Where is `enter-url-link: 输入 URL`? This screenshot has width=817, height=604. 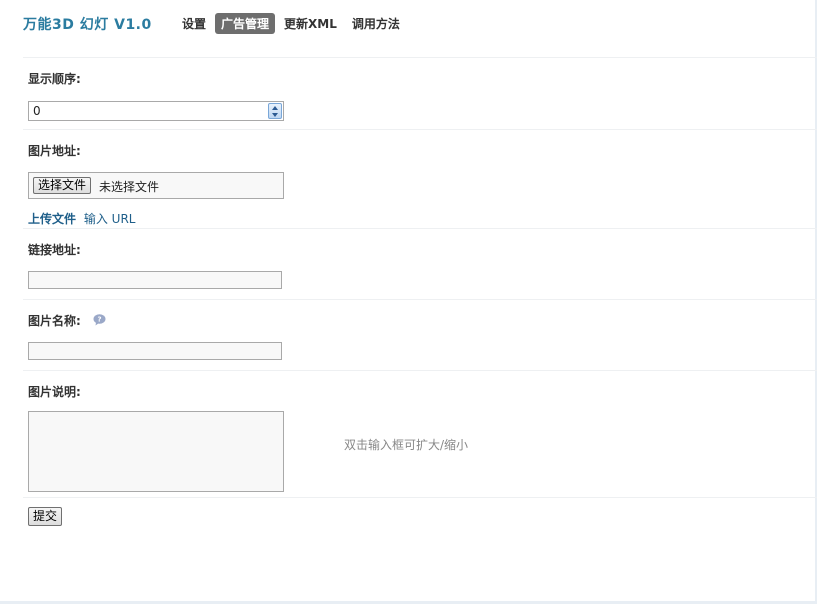 enter-url-link: 输入 URL is located at coordinates (110, 219).